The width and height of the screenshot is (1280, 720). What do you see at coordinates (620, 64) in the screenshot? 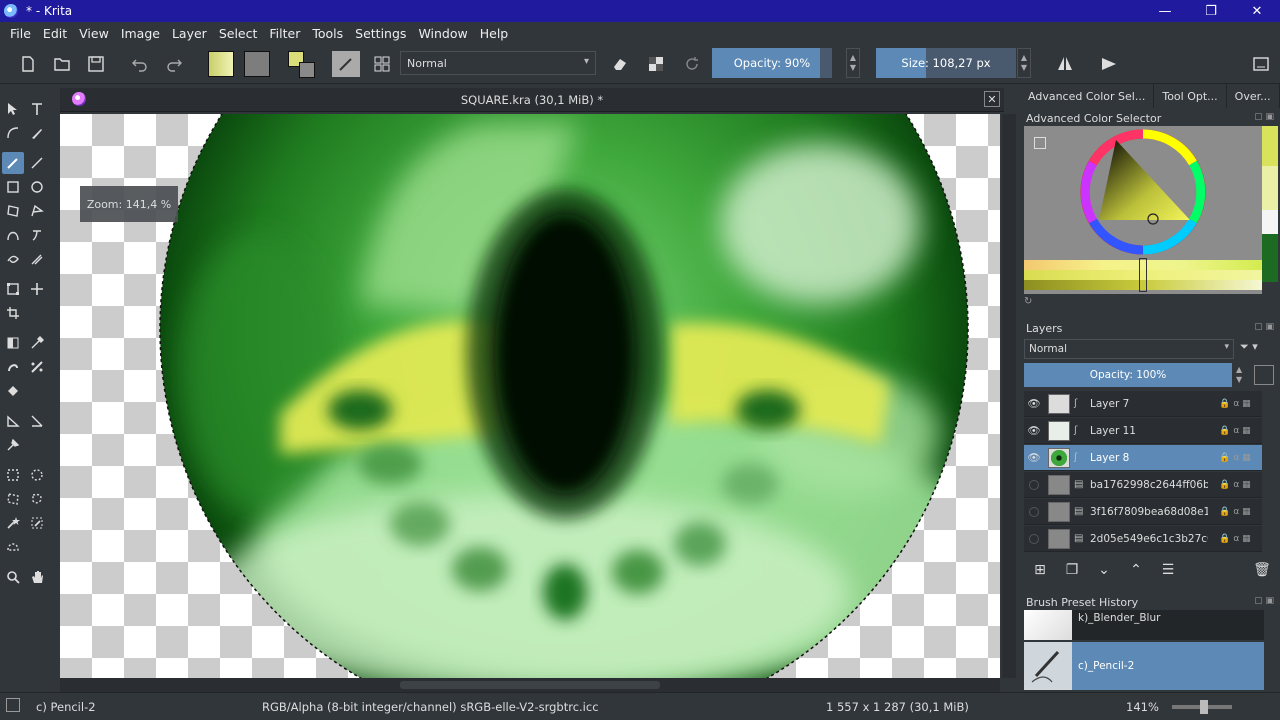
I see `eraser-mode-icon` at bounding box center [620, 64].